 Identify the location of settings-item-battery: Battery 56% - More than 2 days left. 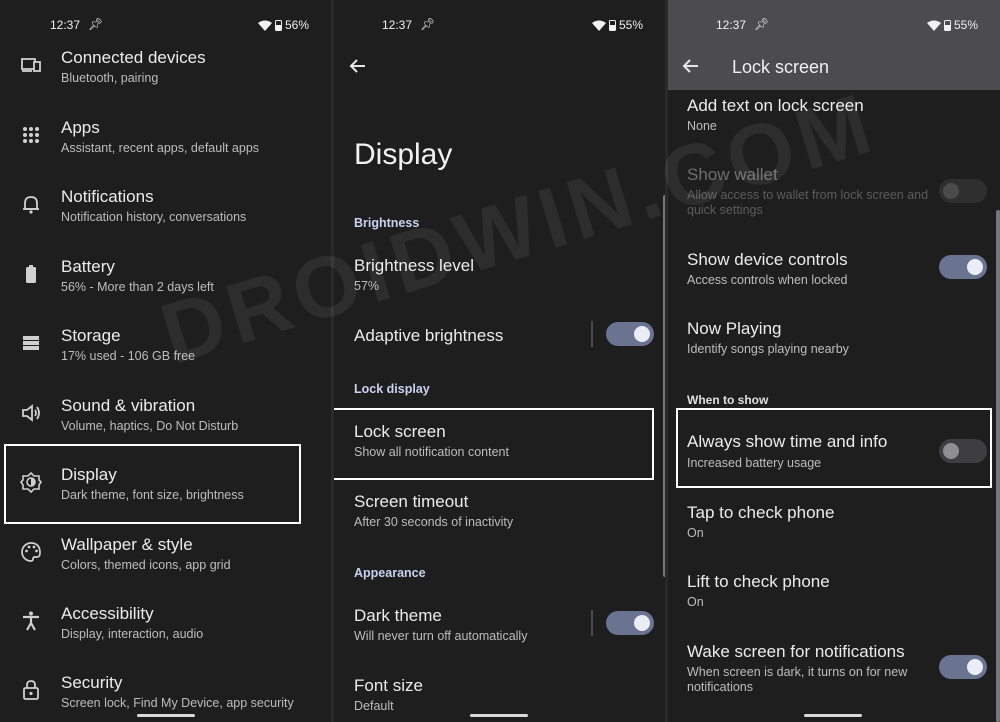
(165, 282).